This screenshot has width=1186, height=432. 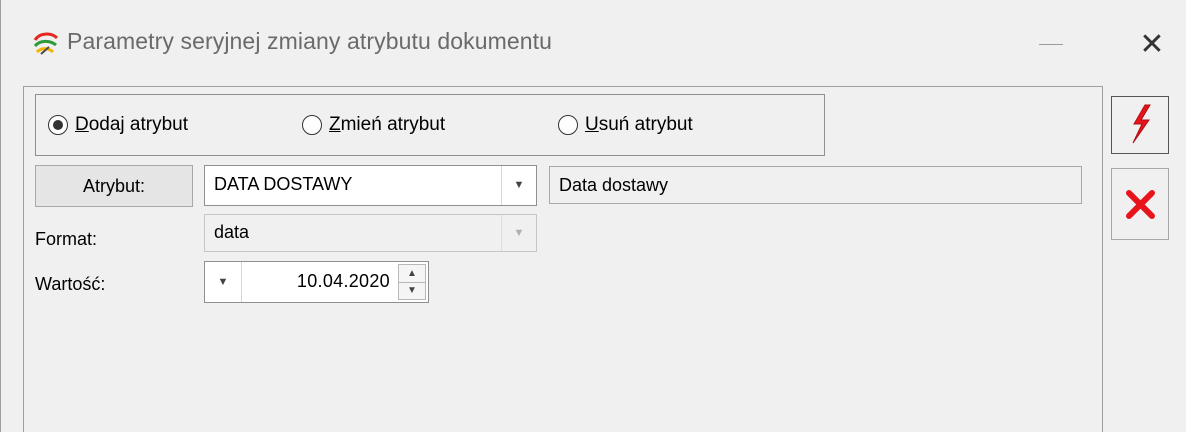 I want to click on date-picker: ▼ 10.04.2020 ▲ ▼, so click(x=316, y=282).